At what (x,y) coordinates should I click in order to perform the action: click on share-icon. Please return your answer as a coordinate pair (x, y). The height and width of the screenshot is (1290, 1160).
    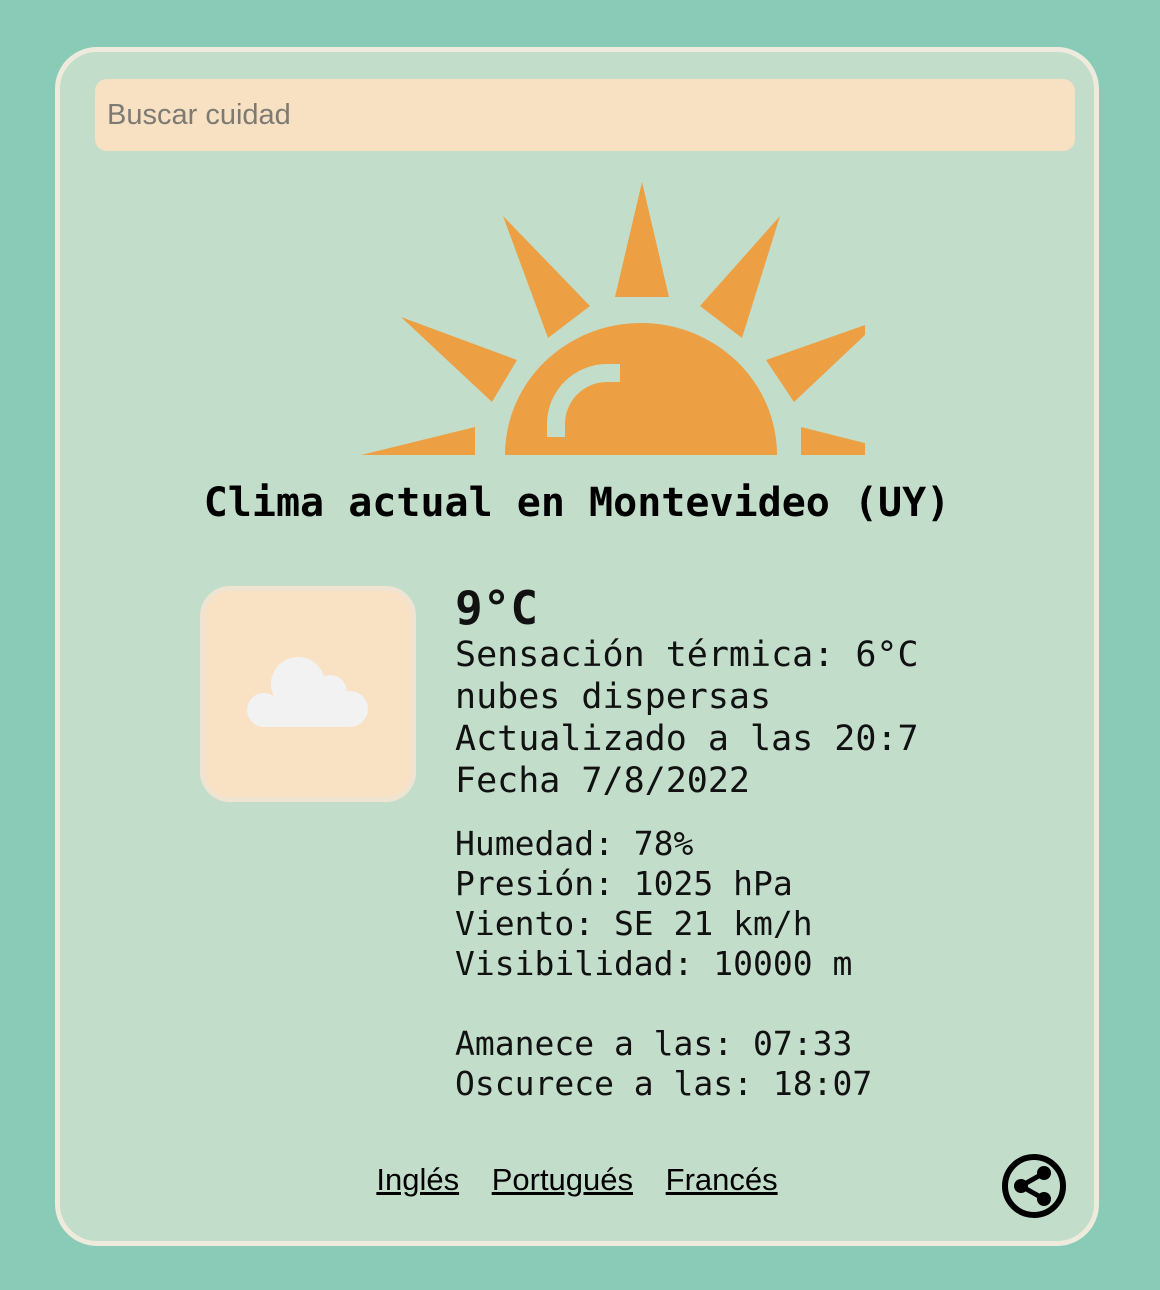
    Looking at the image, I should click on (1034, 1186).